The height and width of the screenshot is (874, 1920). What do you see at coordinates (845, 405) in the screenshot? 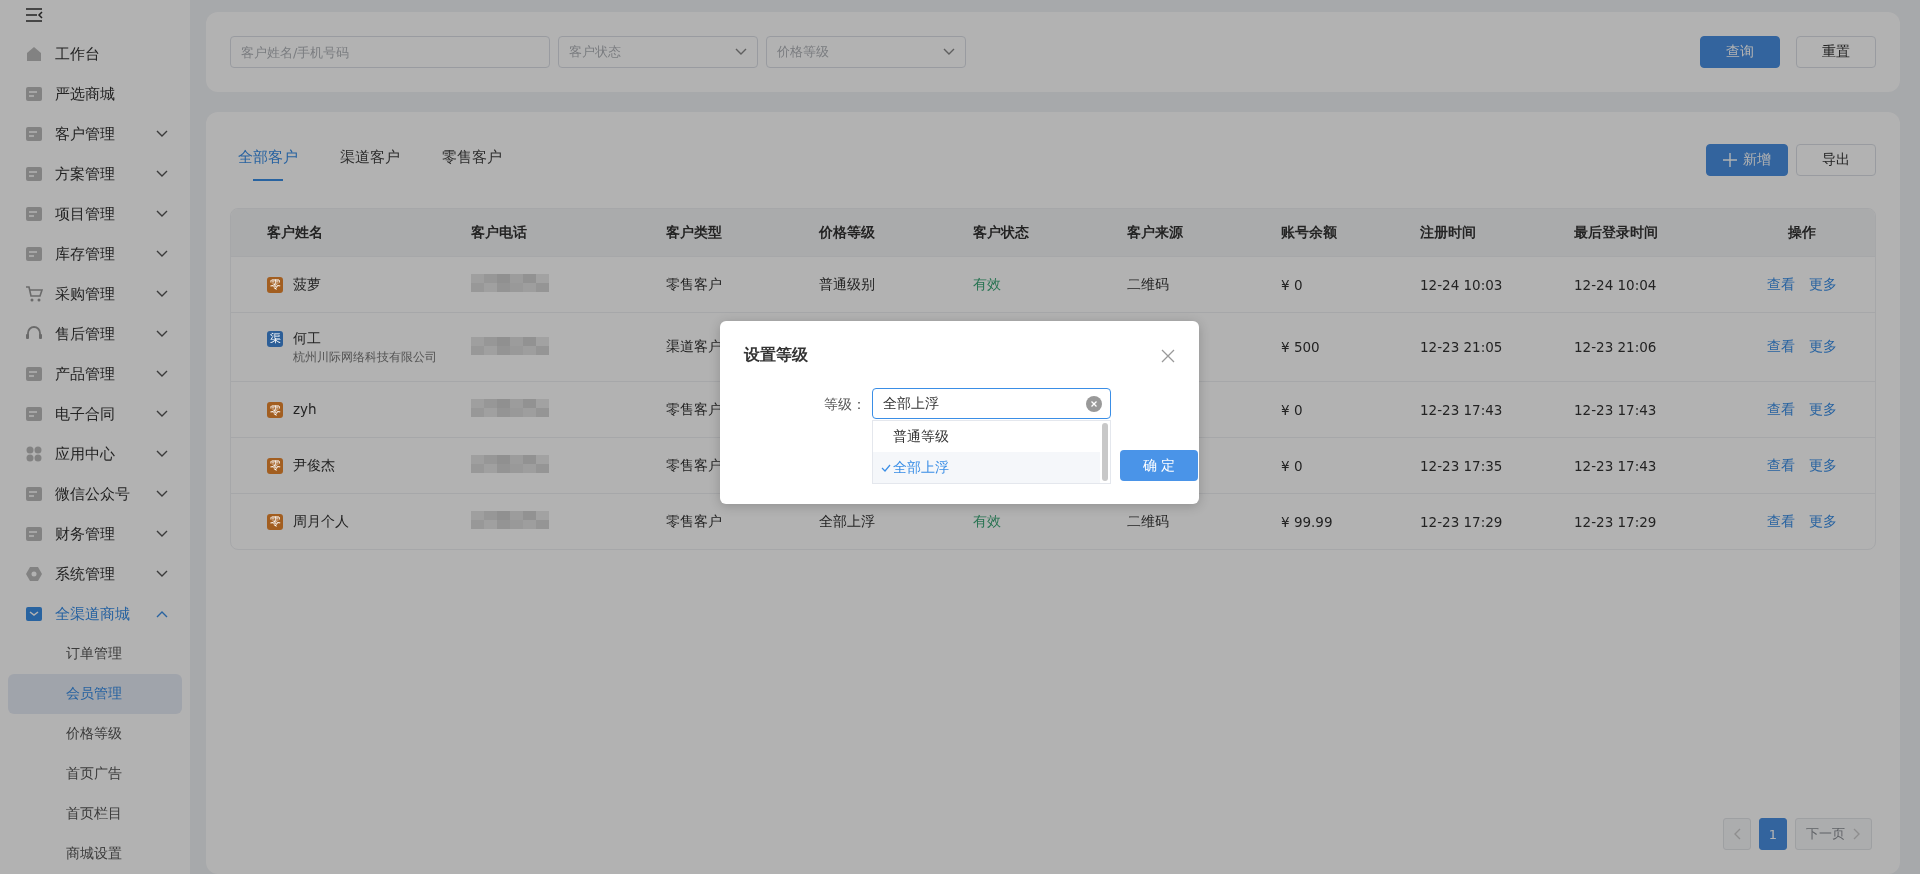
I see `field-label: 等级：` at bounding box center [845, 405].